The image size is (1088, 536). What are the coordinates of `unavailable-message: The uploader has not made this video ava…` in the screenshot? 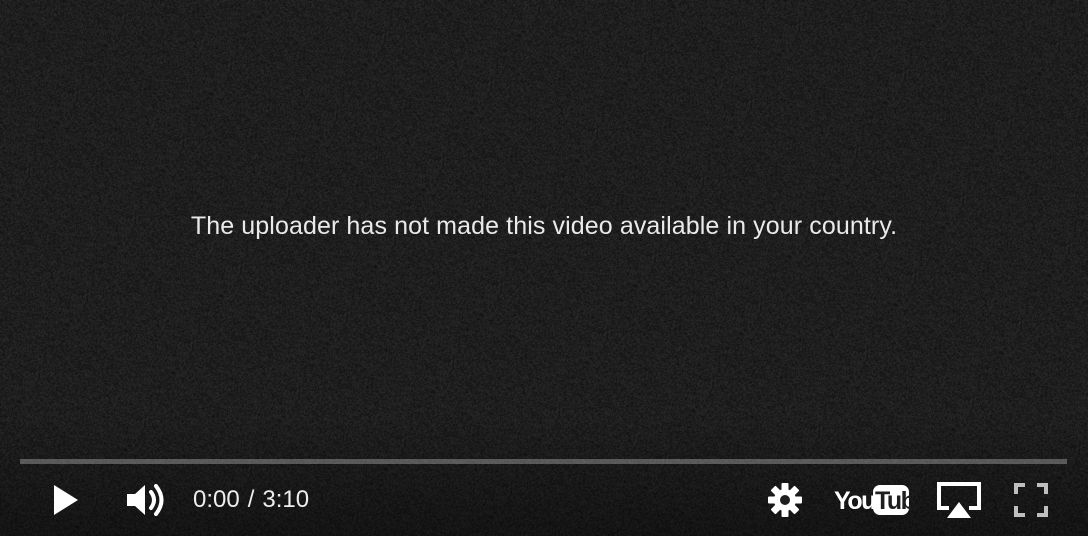 It's located at (544, 226).